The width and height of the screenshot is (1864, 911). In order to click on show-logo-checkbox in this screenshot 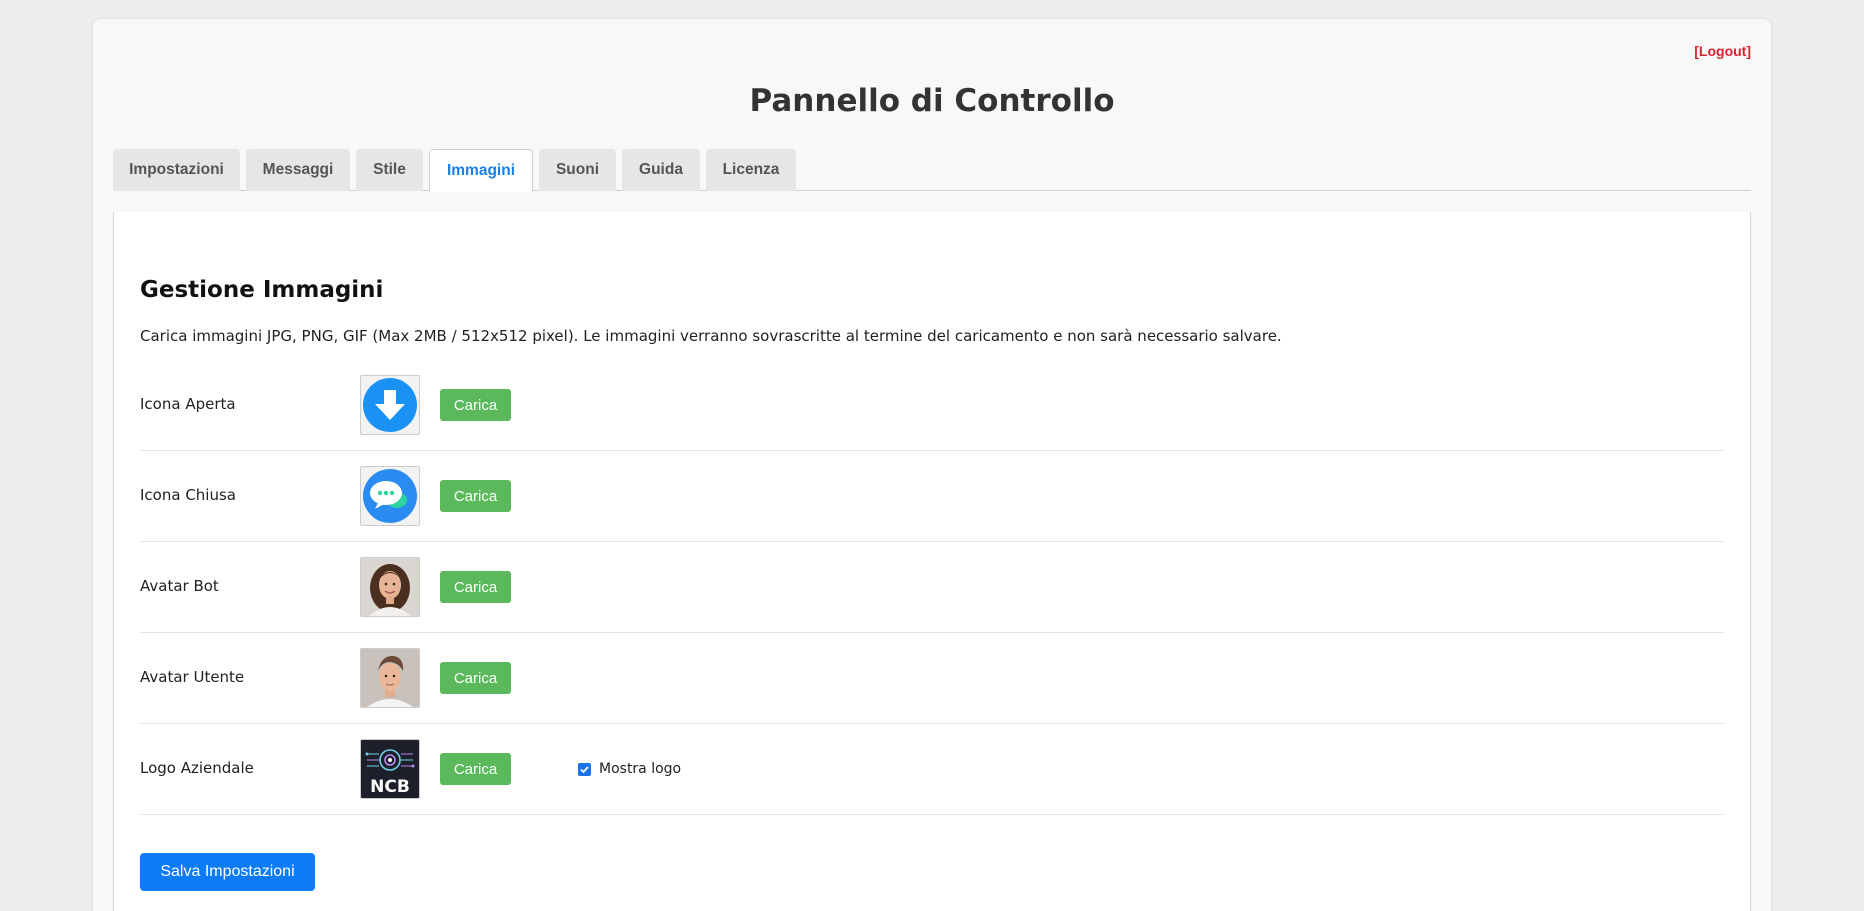, I will do `click(584, 769)`.